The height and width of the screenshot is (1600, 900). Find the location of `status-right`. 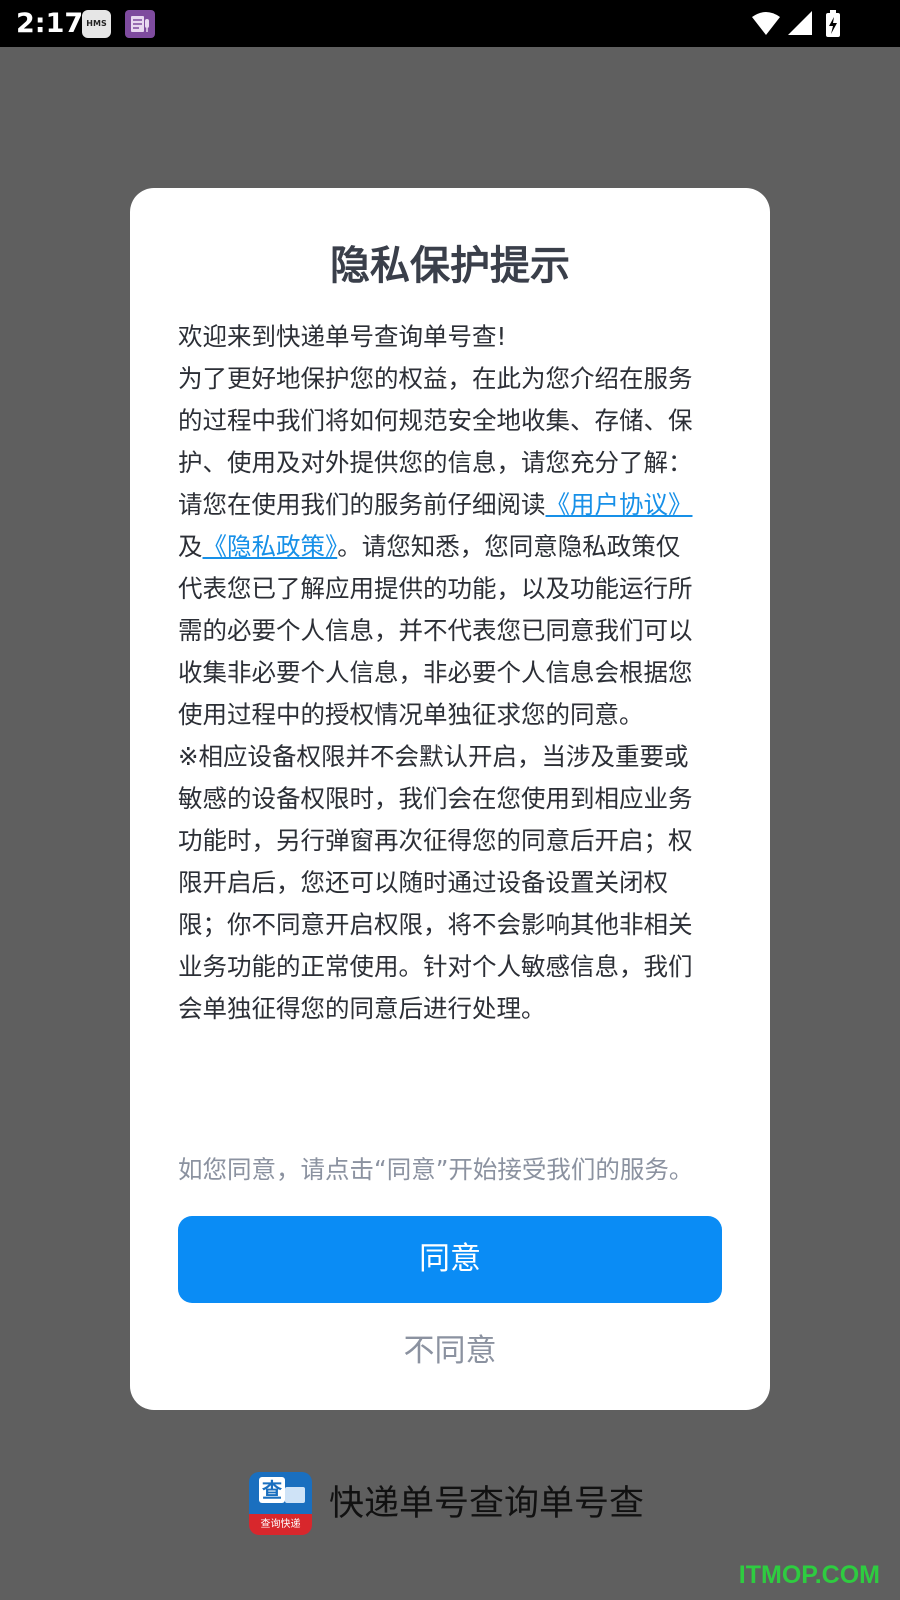

status-right is located at coordinates (798, 24).